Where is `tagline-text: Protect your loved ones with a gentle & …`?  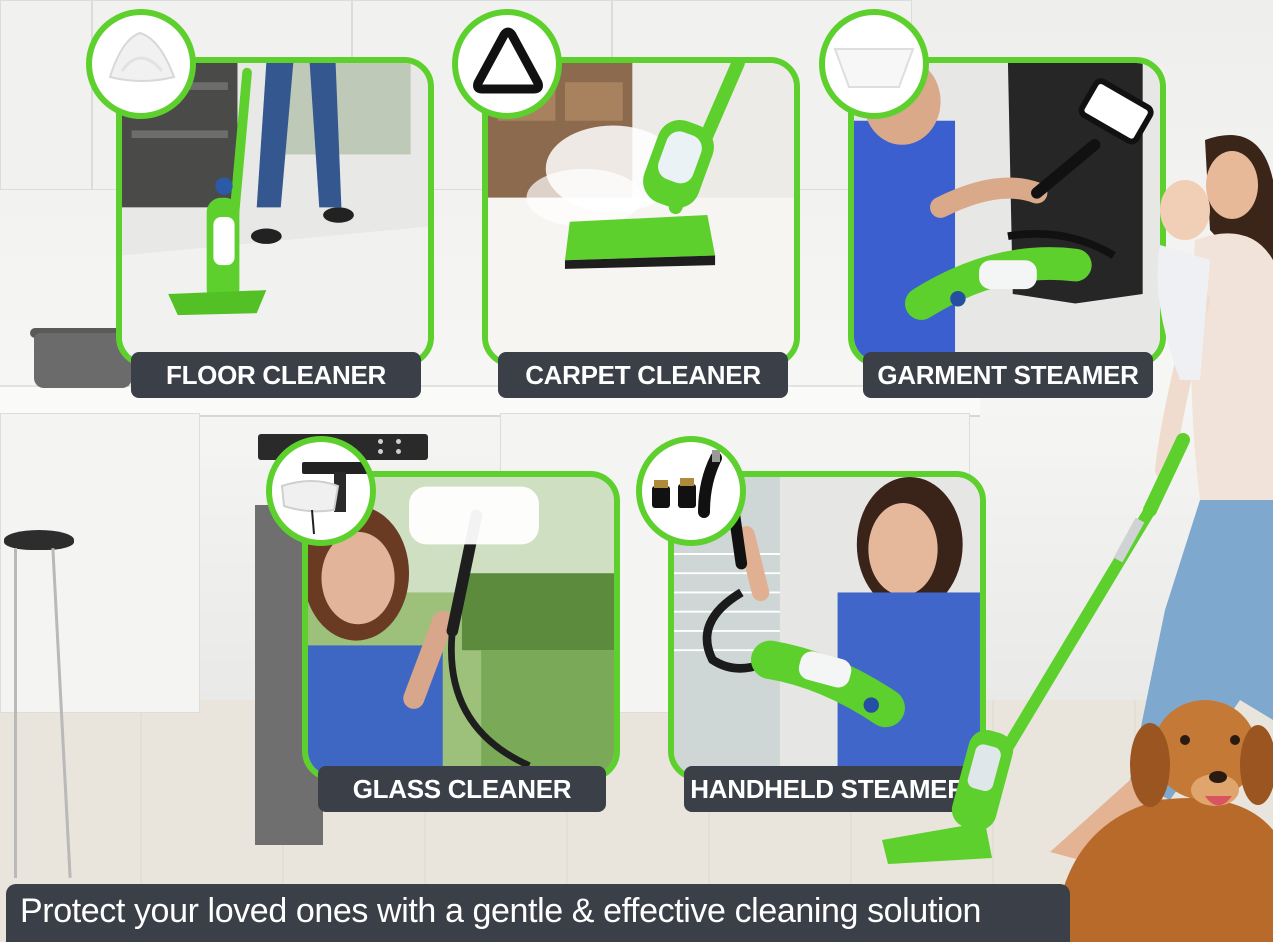 tagline-text: Protect your loved ones with a gentle & … is located at coordinates (501, 911).